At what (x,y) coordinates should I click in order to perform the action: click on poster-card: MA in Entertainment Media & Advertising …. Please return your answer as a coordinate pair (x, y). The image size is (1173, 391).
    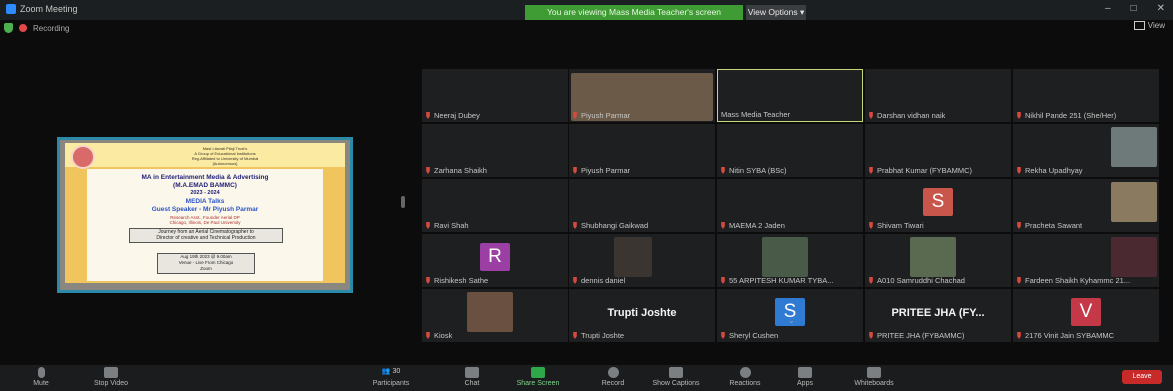
    Looking at the image, I should click on (205, 225).